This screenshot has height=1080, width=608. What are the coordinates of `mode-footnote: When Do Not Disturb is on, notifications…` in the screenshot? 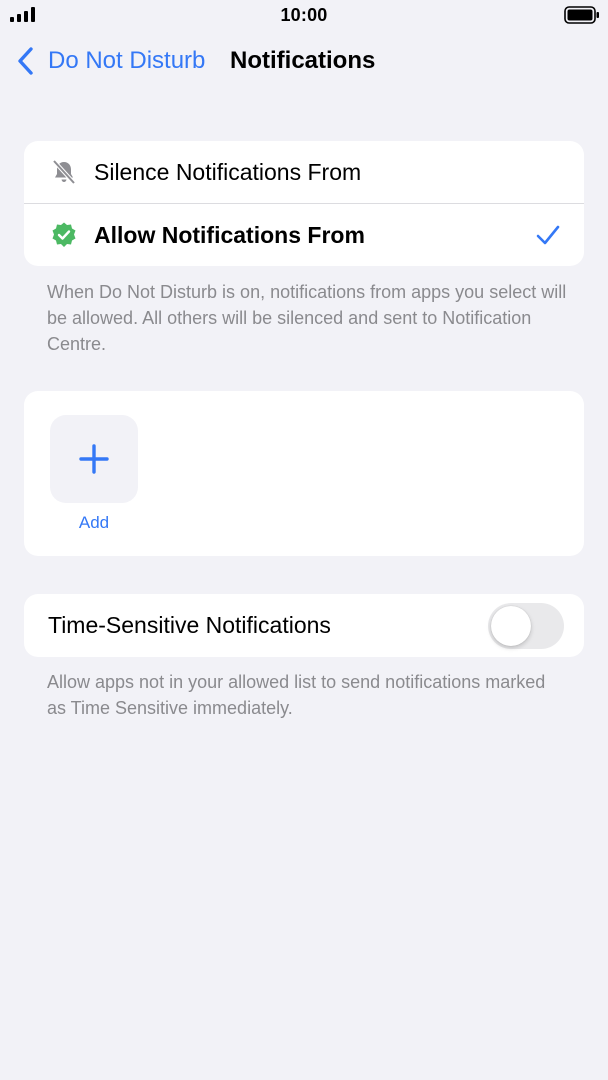 It's located at (307, 318).